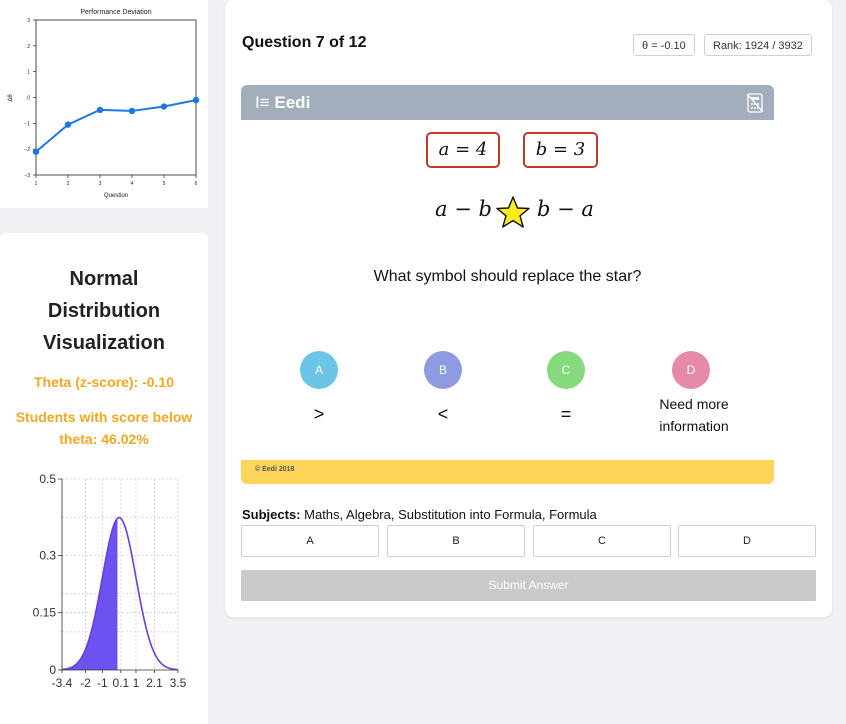  I want to click on y-tick-label: −3, so click(27, 176).